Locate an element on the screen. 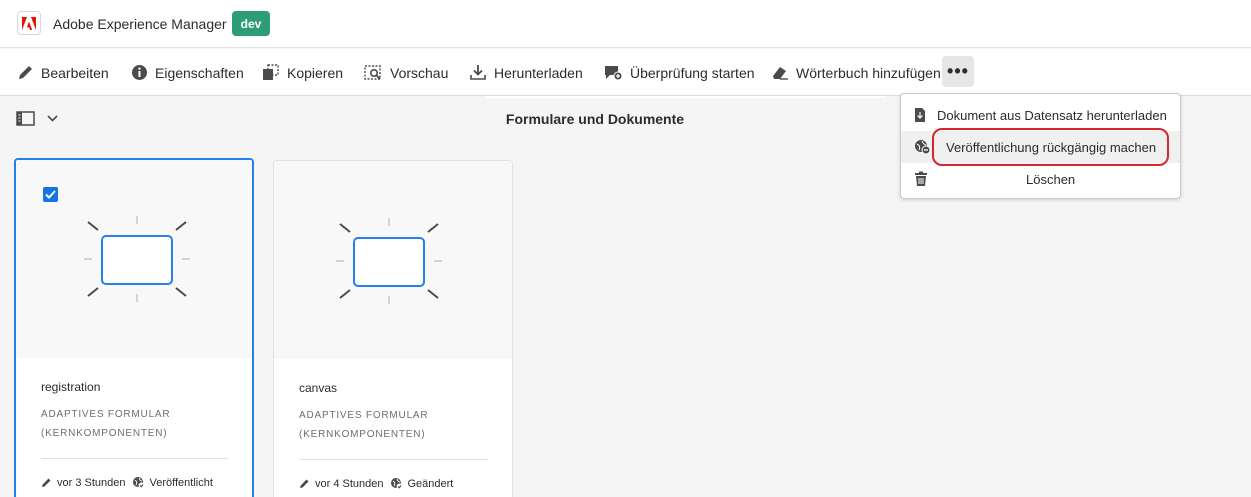 The height and width of the screenshot is (497, 1251). more-actions-button: ••• is located at coordinates (958, 71).